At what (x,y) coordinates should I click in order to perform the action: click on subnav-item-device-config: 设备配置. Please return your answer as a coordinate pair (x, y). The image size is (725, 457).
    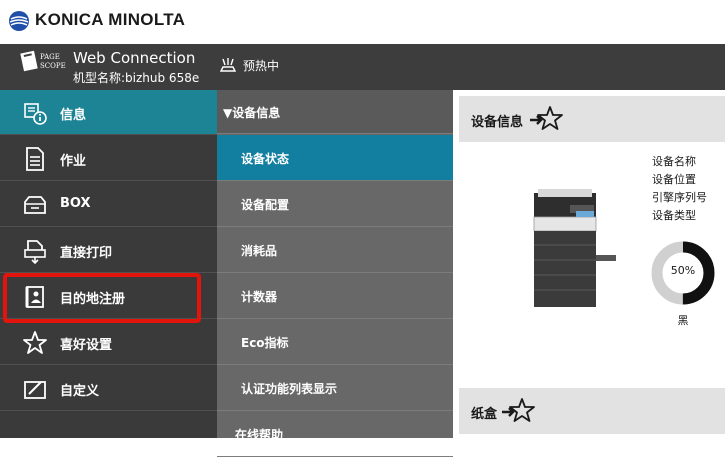
    Looking at the image, I should click on (335, 204).